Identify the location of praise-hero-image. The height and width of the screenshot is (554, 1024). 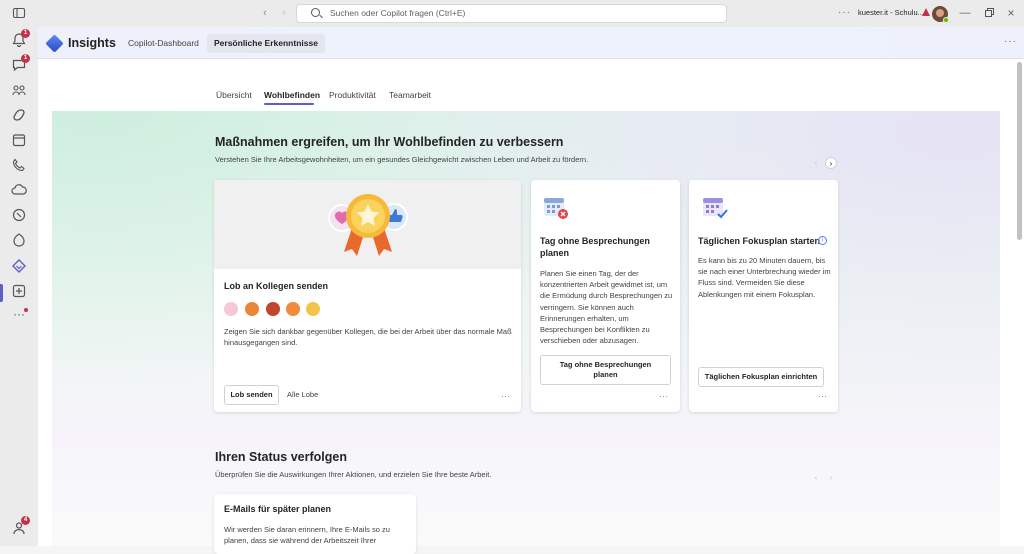
(367, 224).